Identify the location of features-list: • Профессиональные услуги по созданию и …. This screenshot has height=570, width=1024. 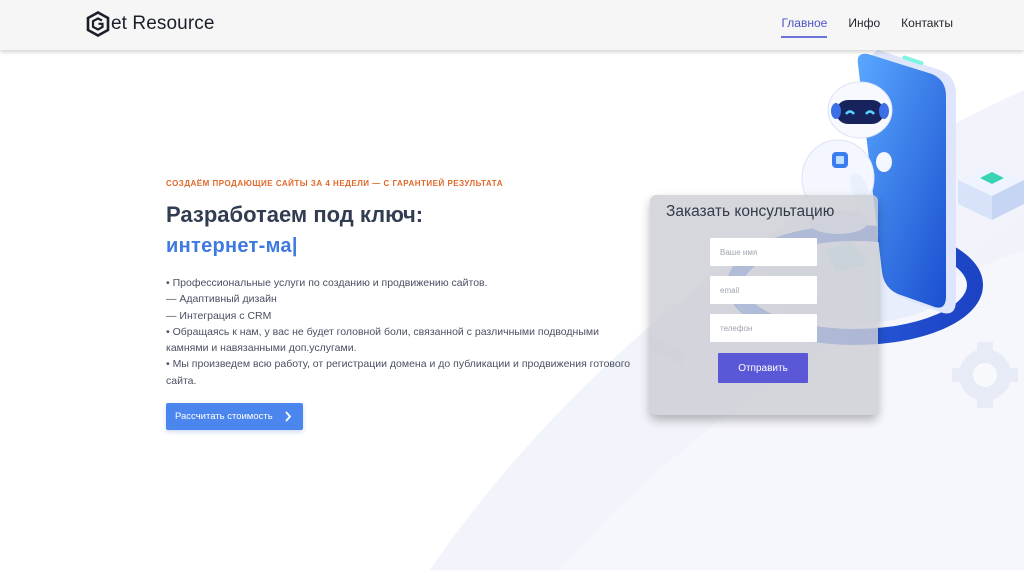
(401, 332).